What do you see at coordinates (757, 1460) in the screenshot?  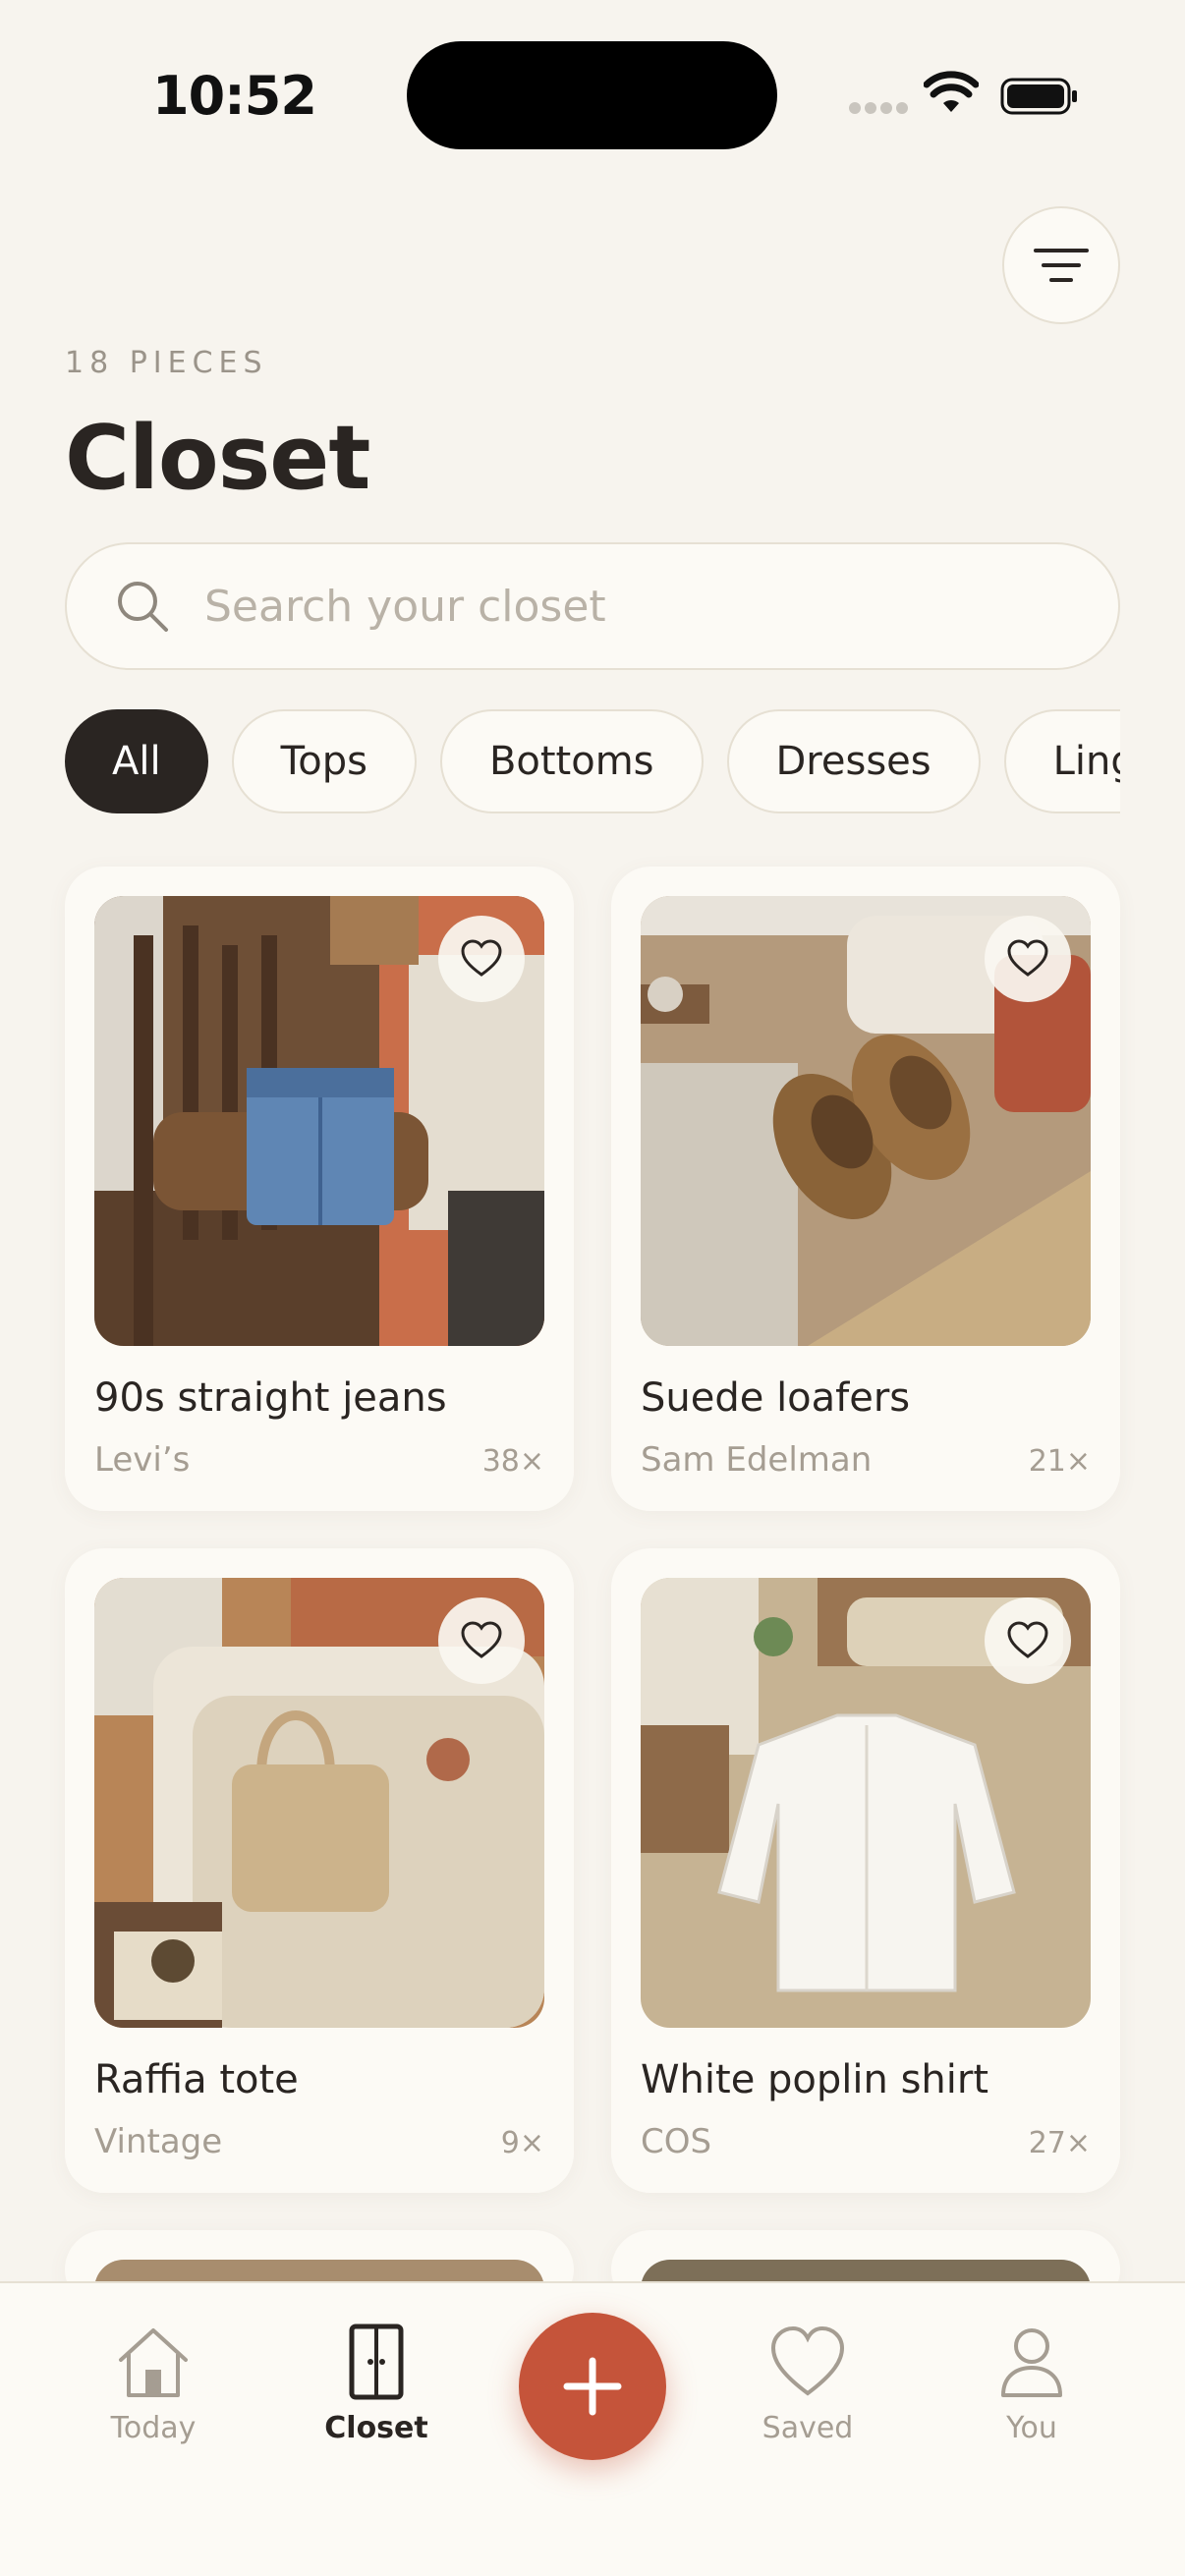 I see `item-brand: Sam Edelman` at bounding box center [757, 1460].